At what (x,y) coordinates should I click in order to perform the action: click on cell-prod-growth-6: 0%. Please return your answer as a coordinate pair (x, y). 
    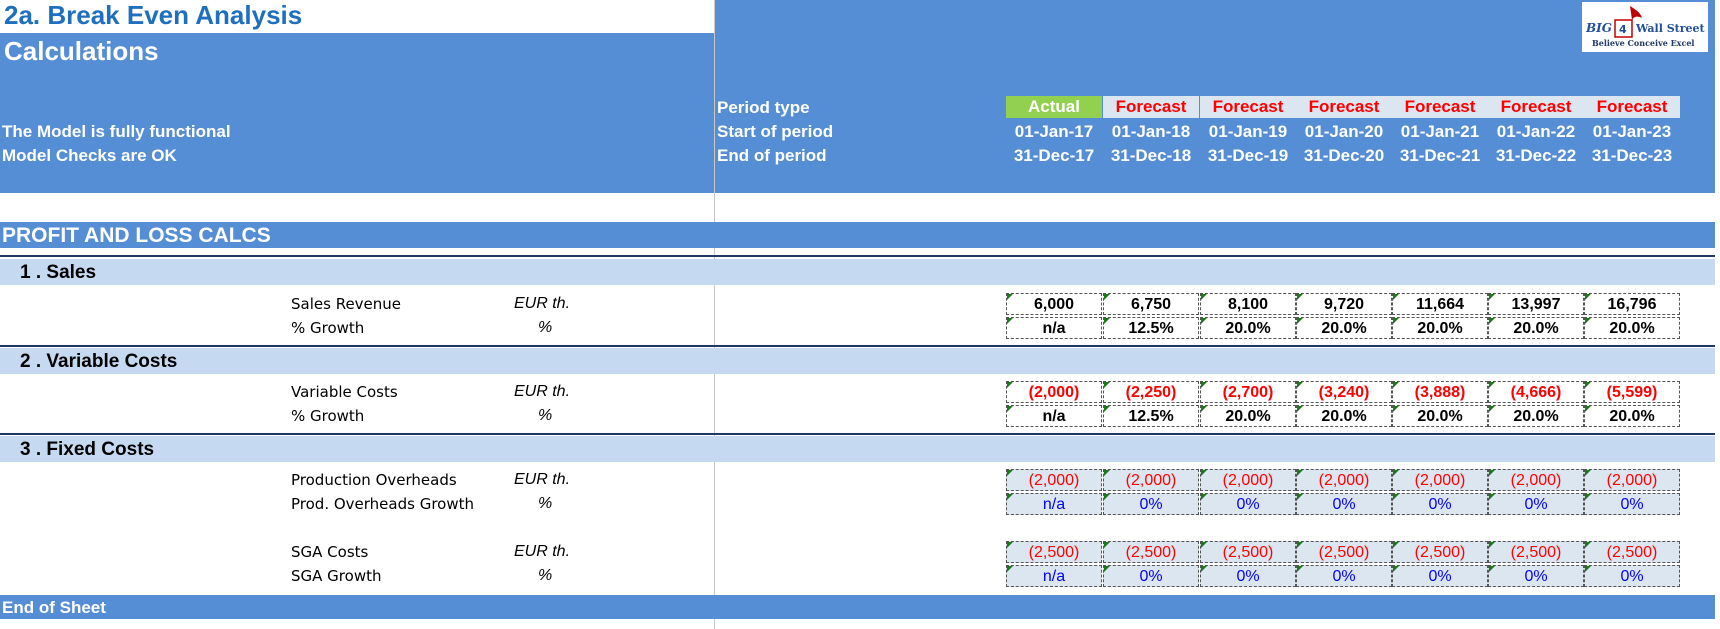
    Looking at the image, I should click on (1536, 504).